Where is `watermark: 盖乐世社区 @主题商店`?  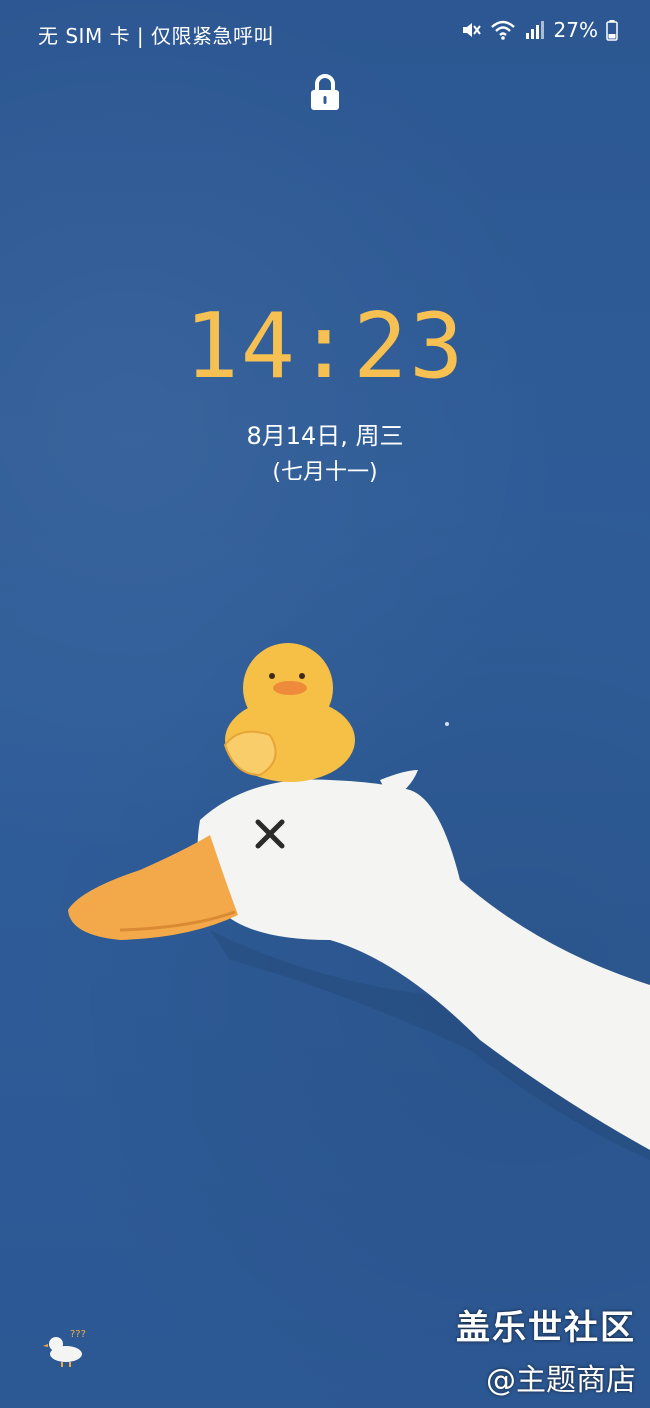
watermark: 盖乐世社区 @主题商店 is located at coordinates (546, 1349).